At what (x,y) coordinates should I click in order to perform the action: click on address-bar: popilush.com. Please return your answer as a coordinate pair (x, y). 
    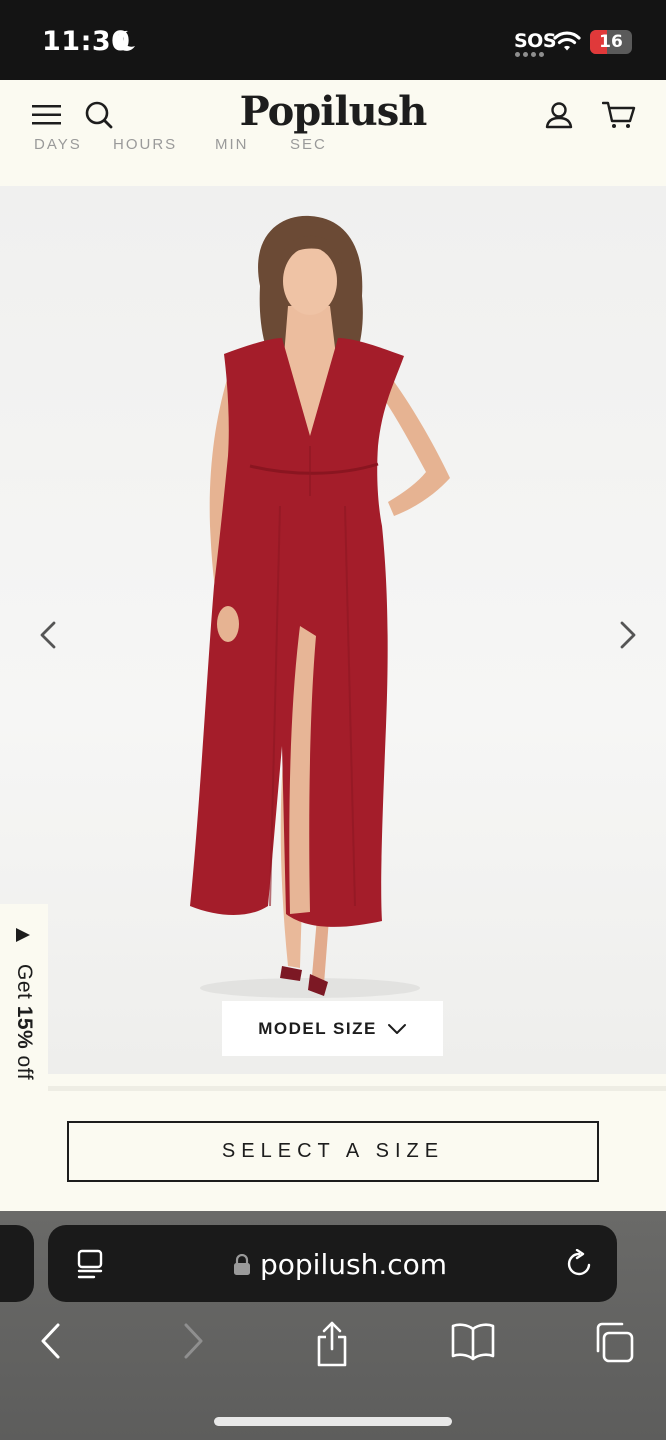
    Looking at the image, I should click on (332, 1263).